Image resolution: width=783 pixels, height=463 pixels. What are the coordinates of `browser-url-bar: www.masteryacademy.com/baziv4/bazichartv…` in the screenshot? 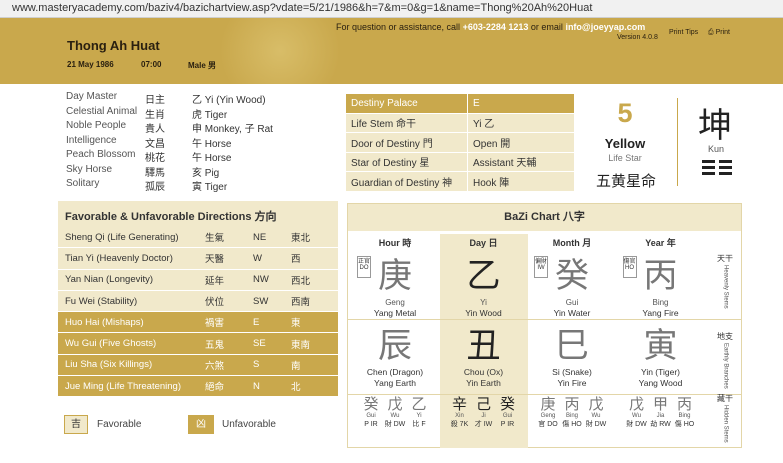 It's located at (391, 9).